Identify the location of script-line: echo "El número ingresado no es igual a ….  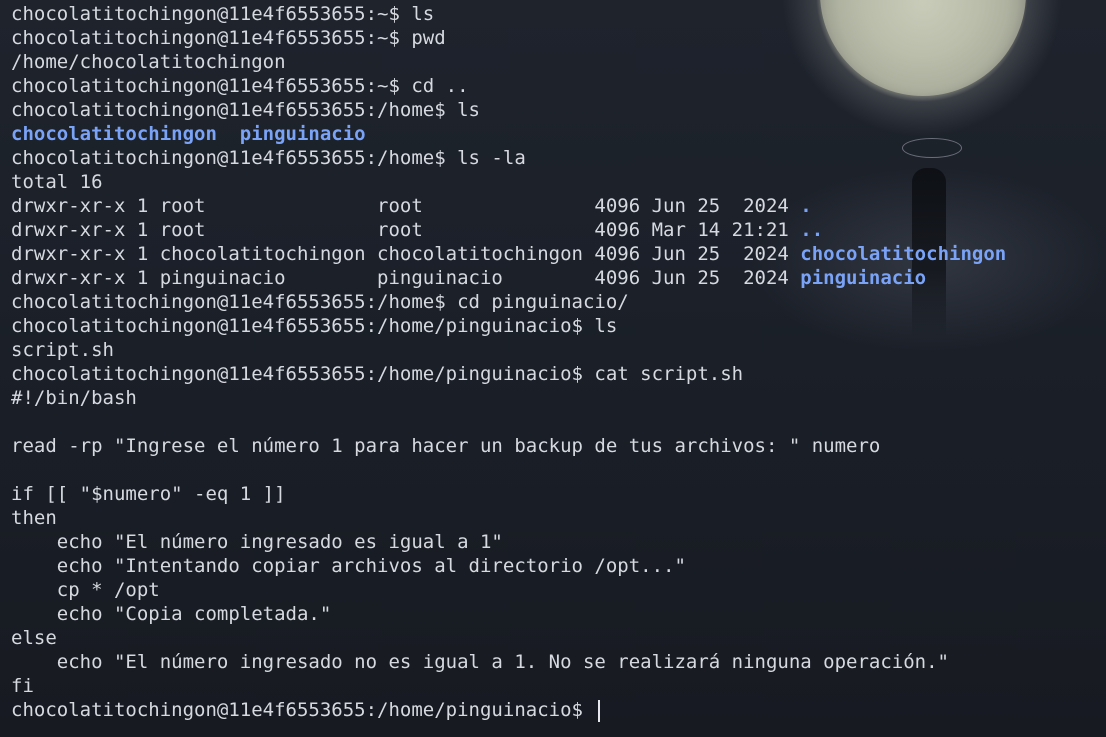
(480, 662).